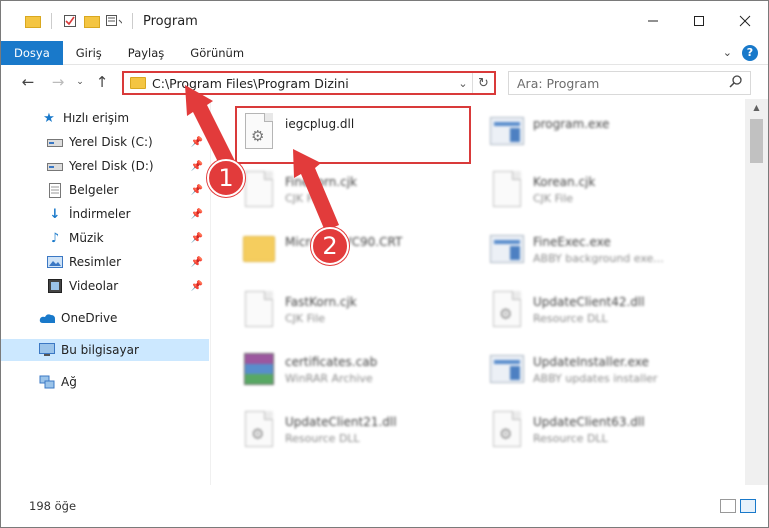 This screenshot has height=528, width=769. Describe the element at coordinates (53, 506) in the screenshot. I see `item-count: 198 öğe` at that location.